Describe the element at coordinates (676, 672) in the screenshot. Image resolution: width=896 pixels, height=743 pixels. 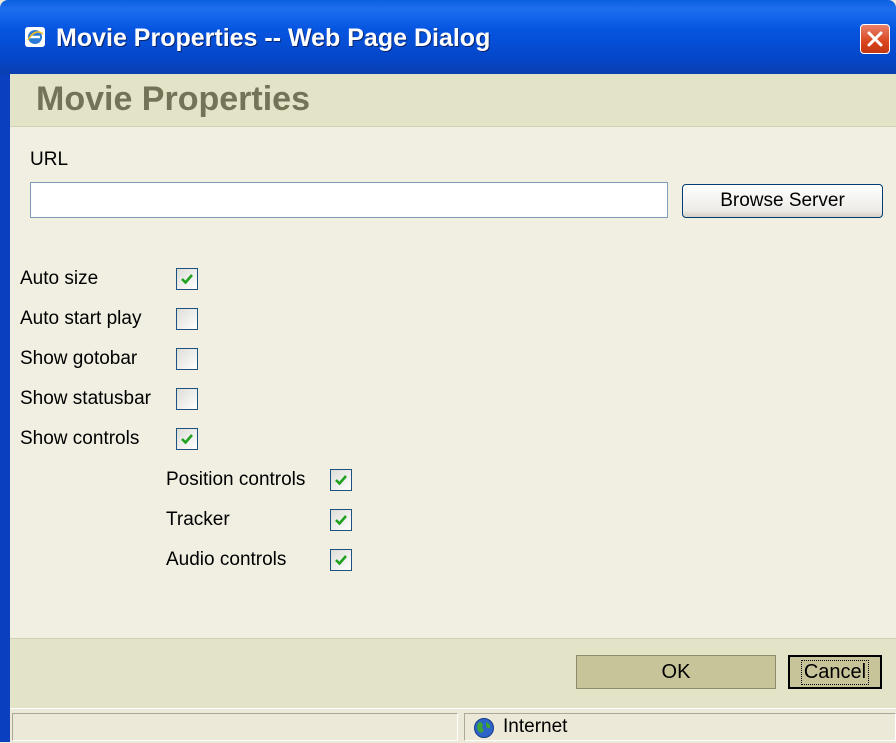
I see `ok-button: OK` at that location.